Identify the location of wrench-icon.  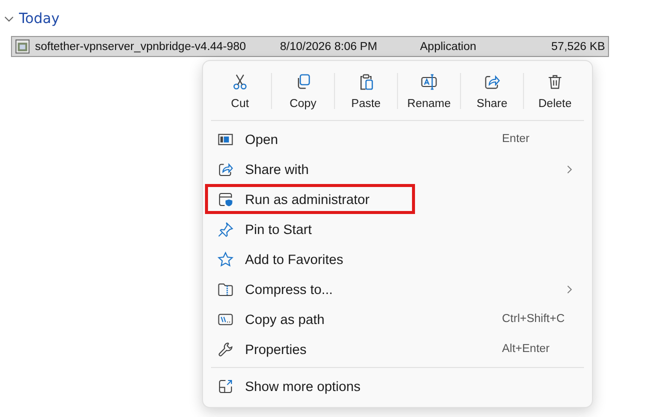
(225, 349).